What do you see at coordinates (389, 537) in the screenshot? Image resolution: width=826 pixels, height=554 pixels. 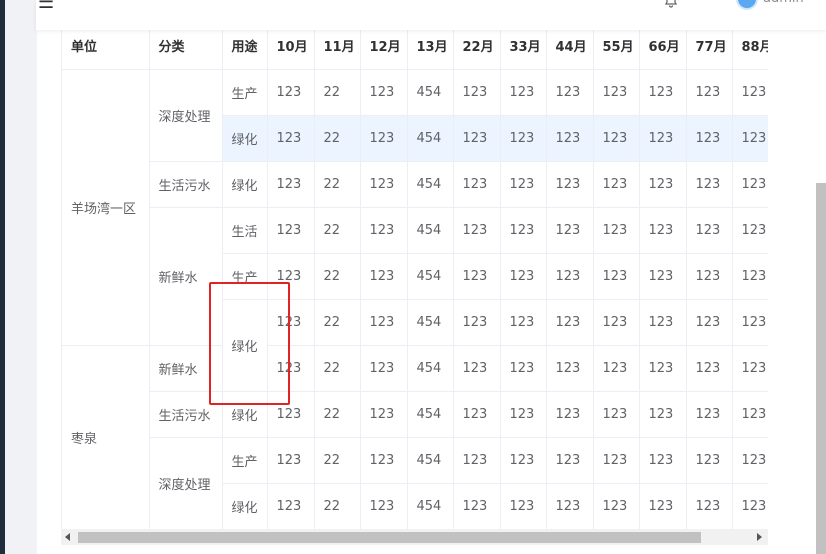 I see `horizontal-scroll-thumb` at bounding box center [389, 537].